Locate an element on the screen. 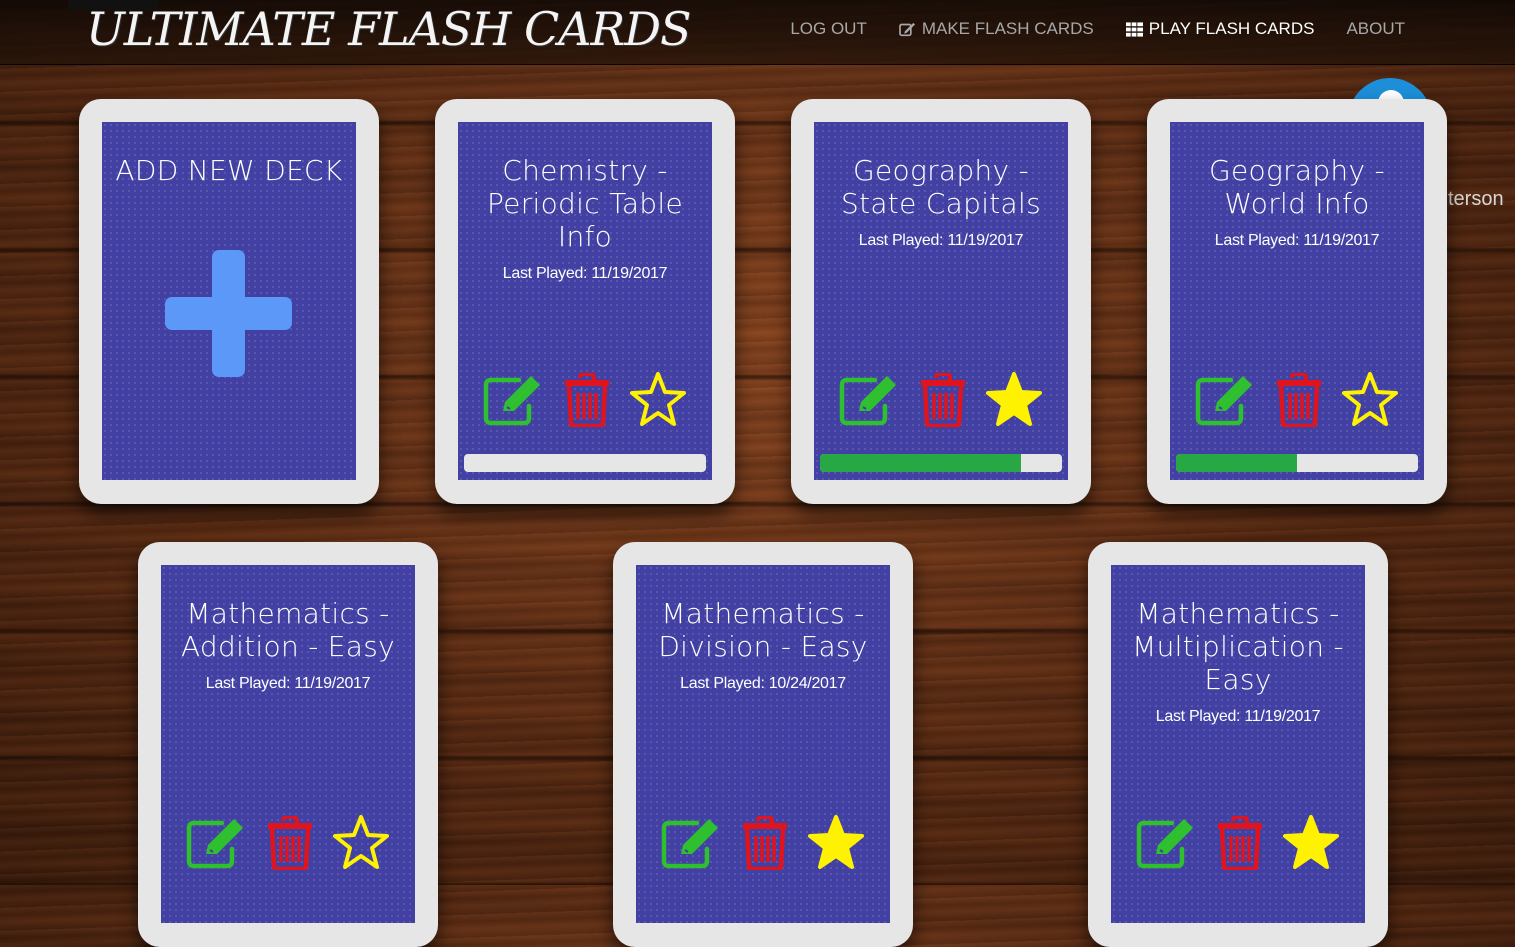  add-deck-face: ADD NEW DECK is located at coordinates (229, 301).